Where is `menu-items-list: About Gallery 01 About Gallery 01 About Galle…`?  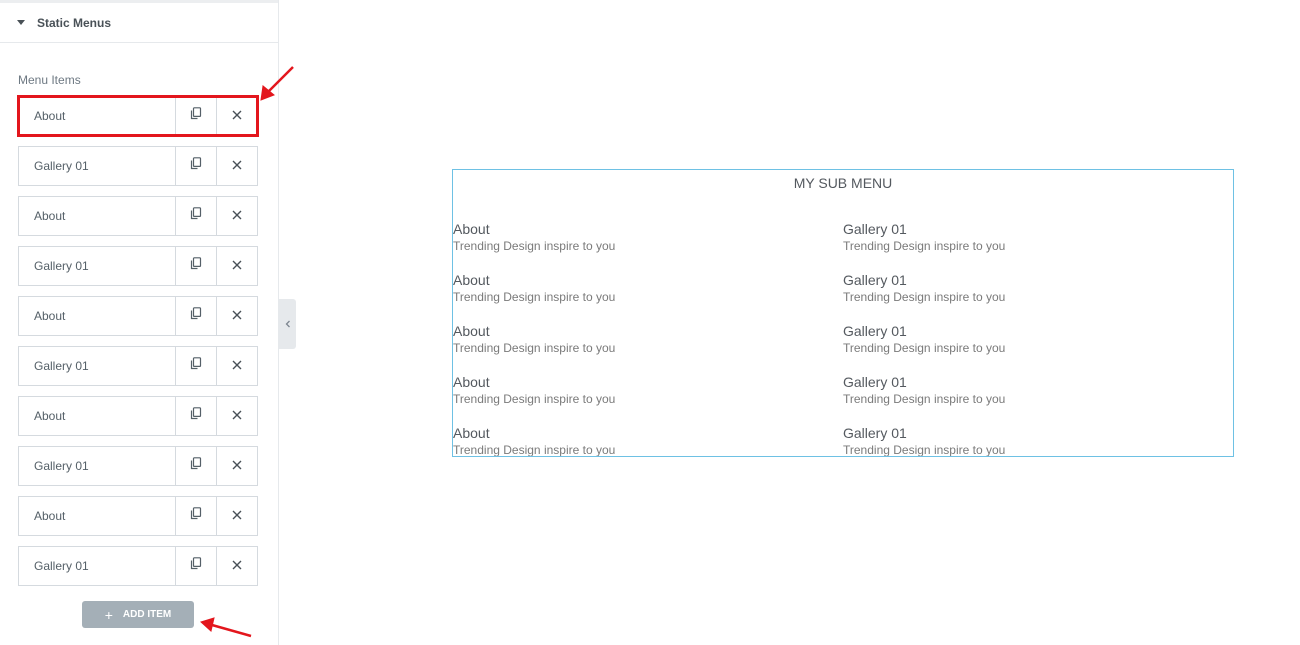
menu-items-list: About Gallery 01 About Gallery 01 About Galle… is located at coordinates (138, 345).